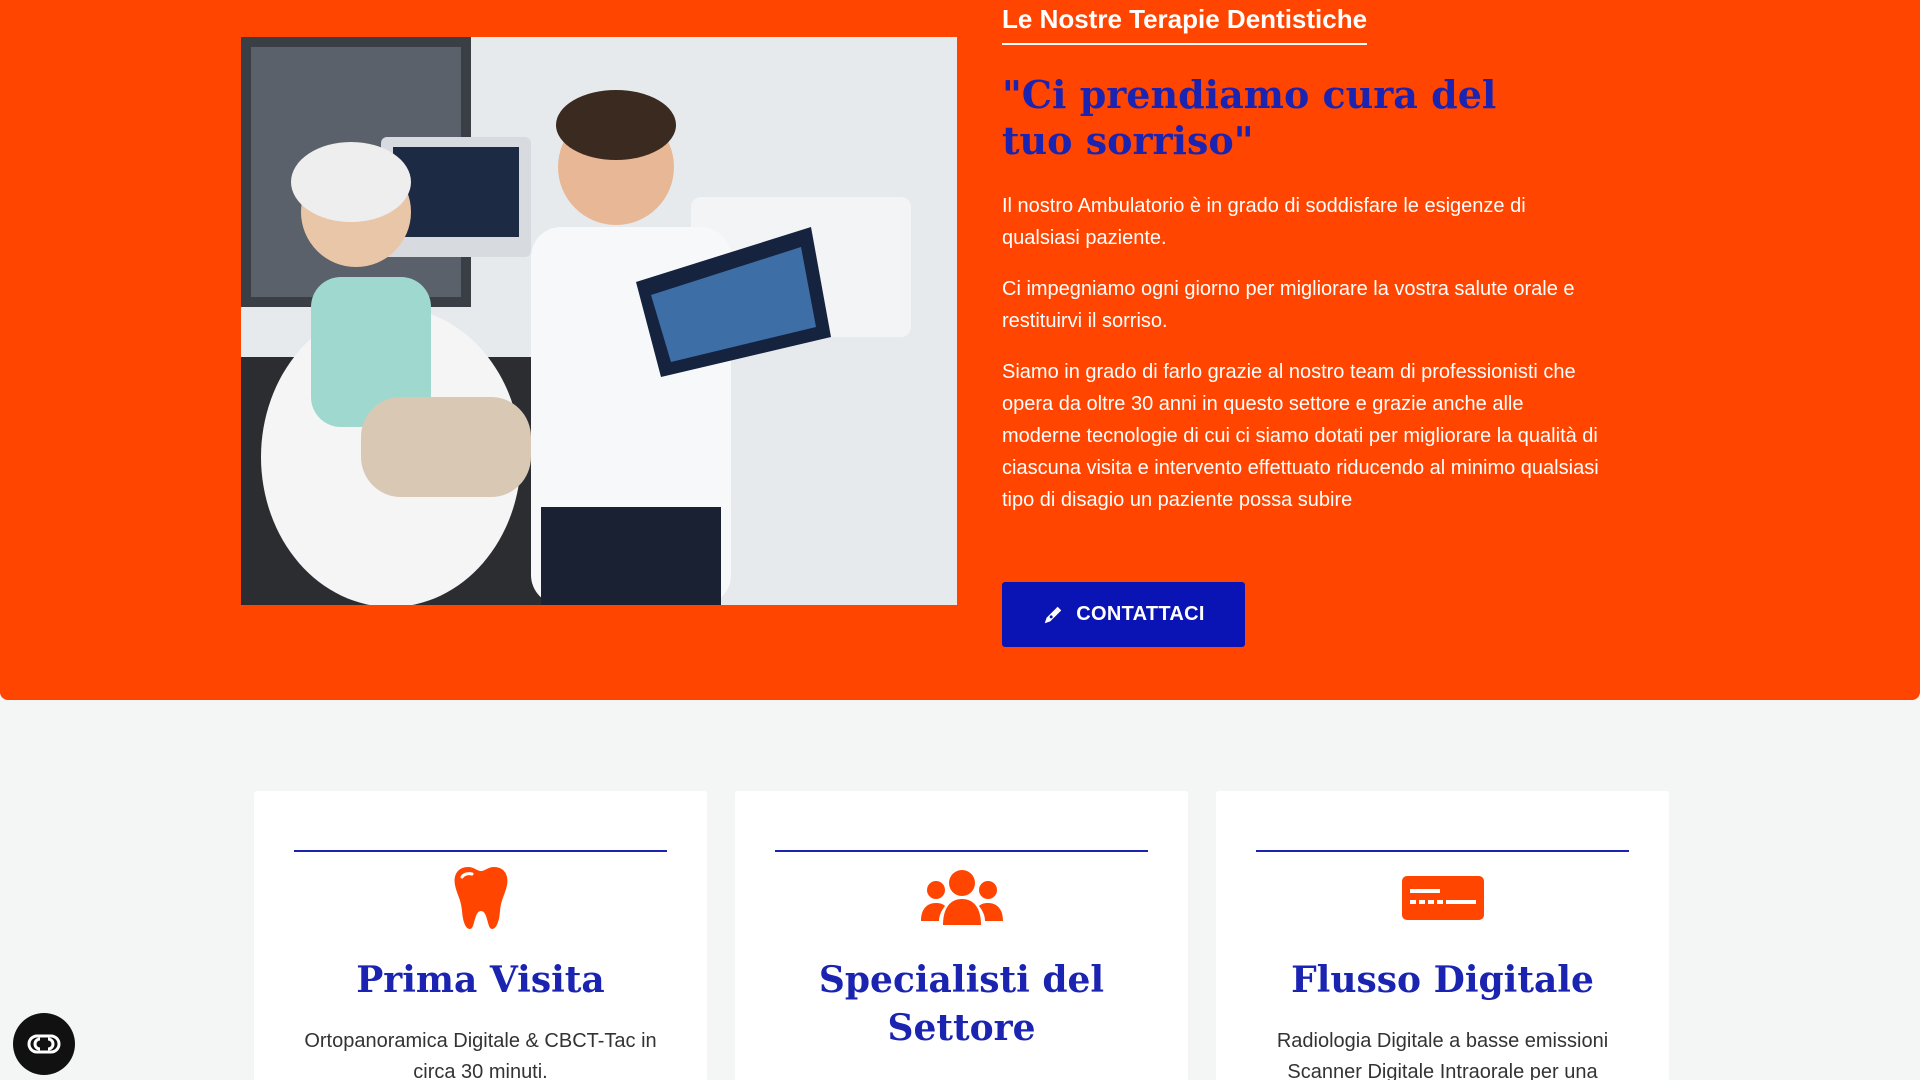  I want to click on section-heading: Le Nostre Terapie Dentistiche, so click(1185, 24).